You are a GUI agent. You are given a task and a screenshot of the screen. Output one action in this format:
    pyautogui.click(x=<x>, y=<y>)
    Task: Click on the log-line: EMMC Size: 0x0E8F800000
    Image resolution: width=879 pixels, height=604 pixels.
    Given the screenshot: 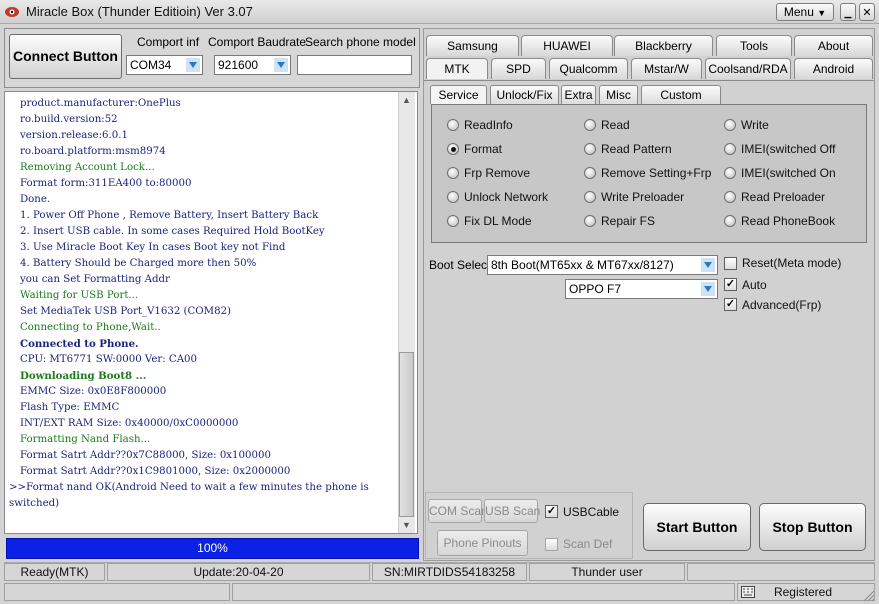 What is the action you would take?
    pyautogui.click(x=93, y=391)
    